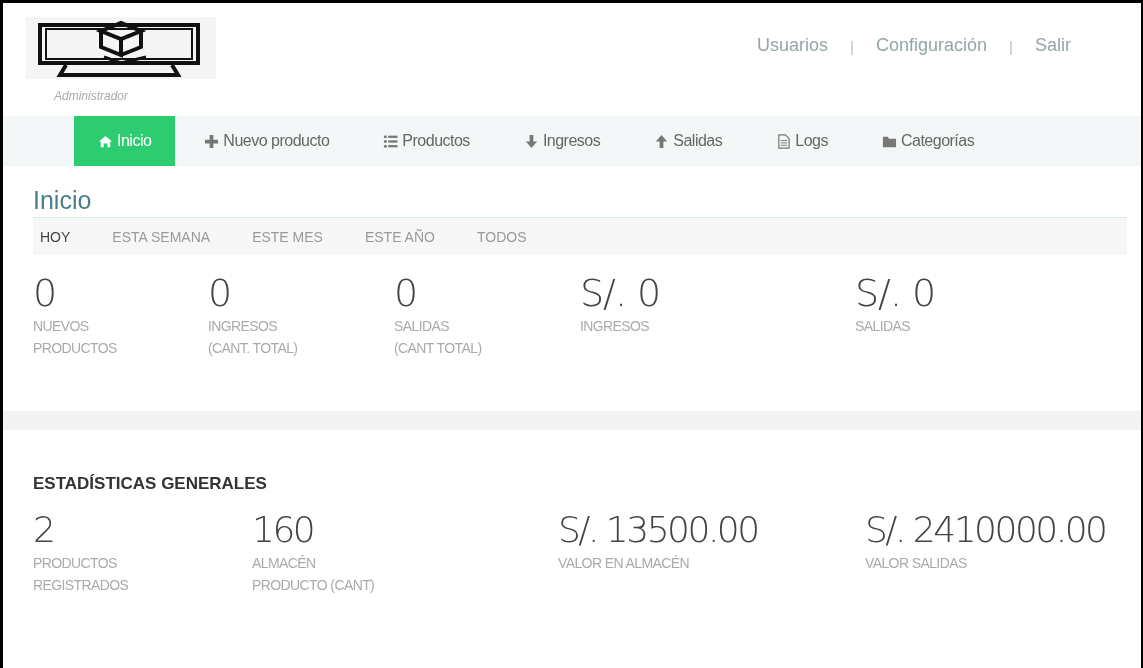  Describe the element at coordinates (75, 337) in the screenshot. I see `stat-label: NUEVOS PRODUCTOS` at that location.